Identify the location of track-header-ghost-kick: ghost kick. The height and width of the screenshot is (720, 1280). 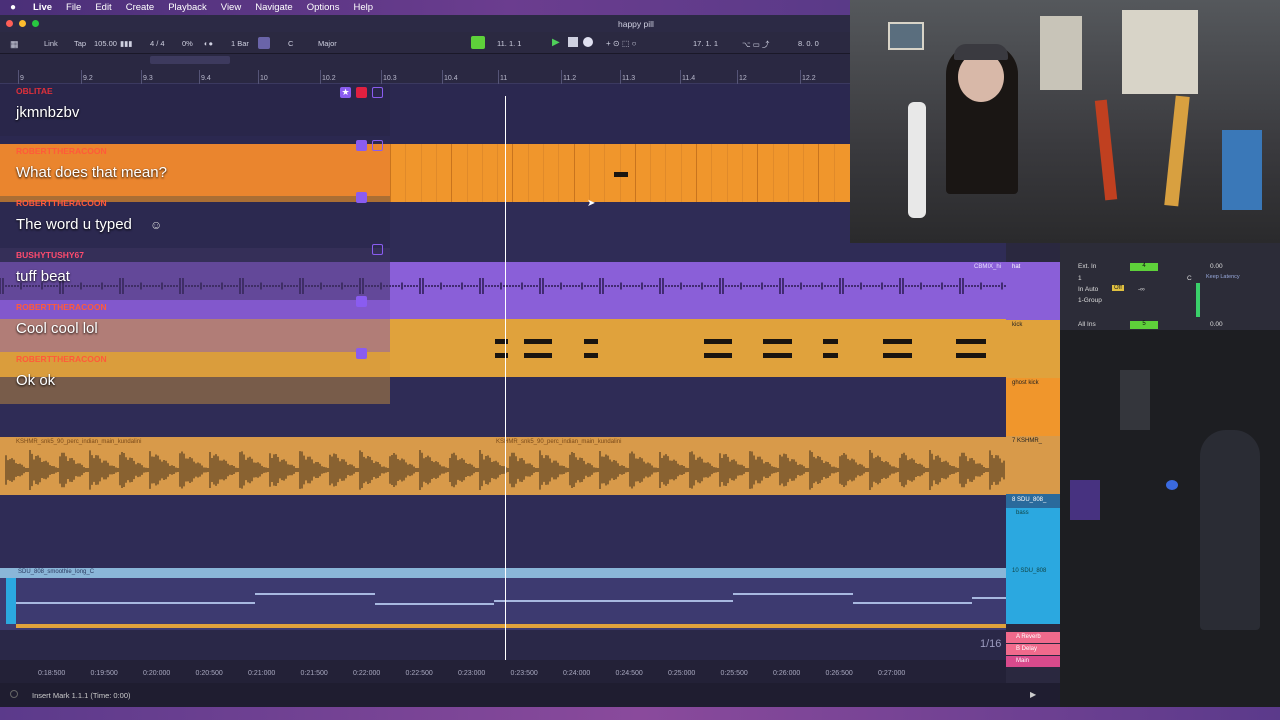
(1033, 407).